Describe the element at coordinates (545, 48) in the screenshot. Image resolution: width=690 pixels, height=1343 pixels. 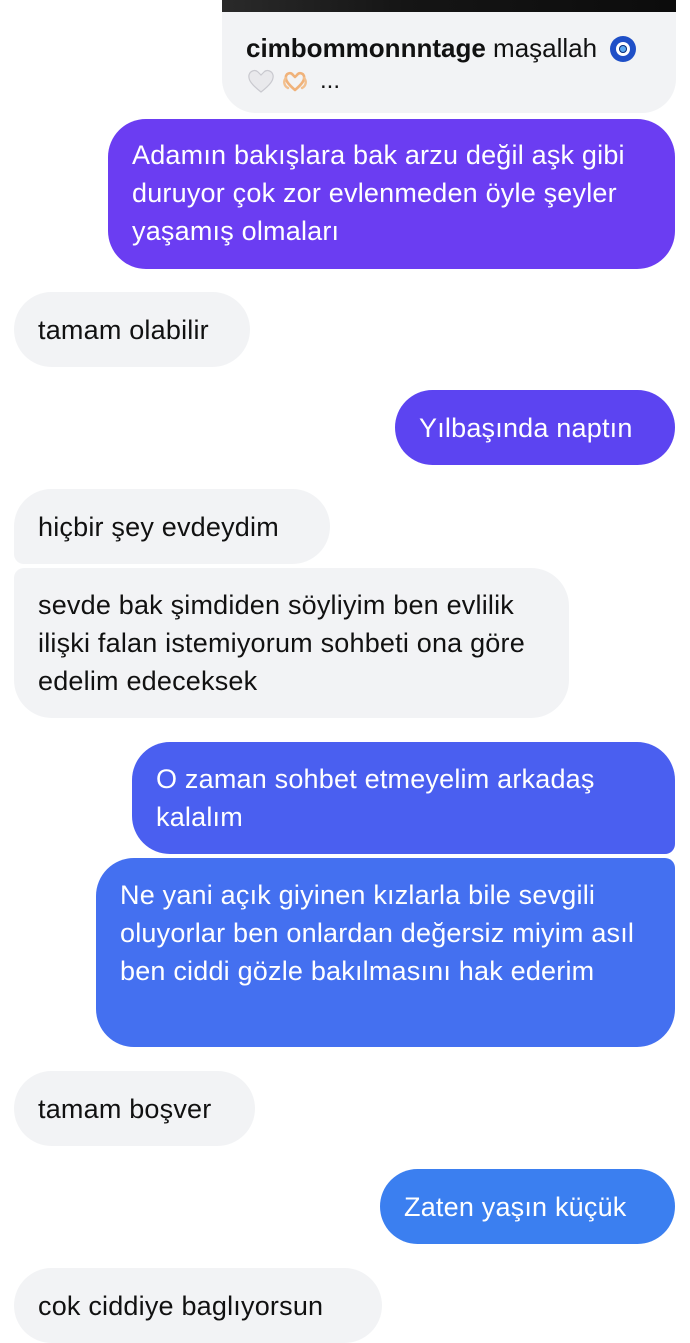
I see `shared-post-caption-text: maşallah` at that location.